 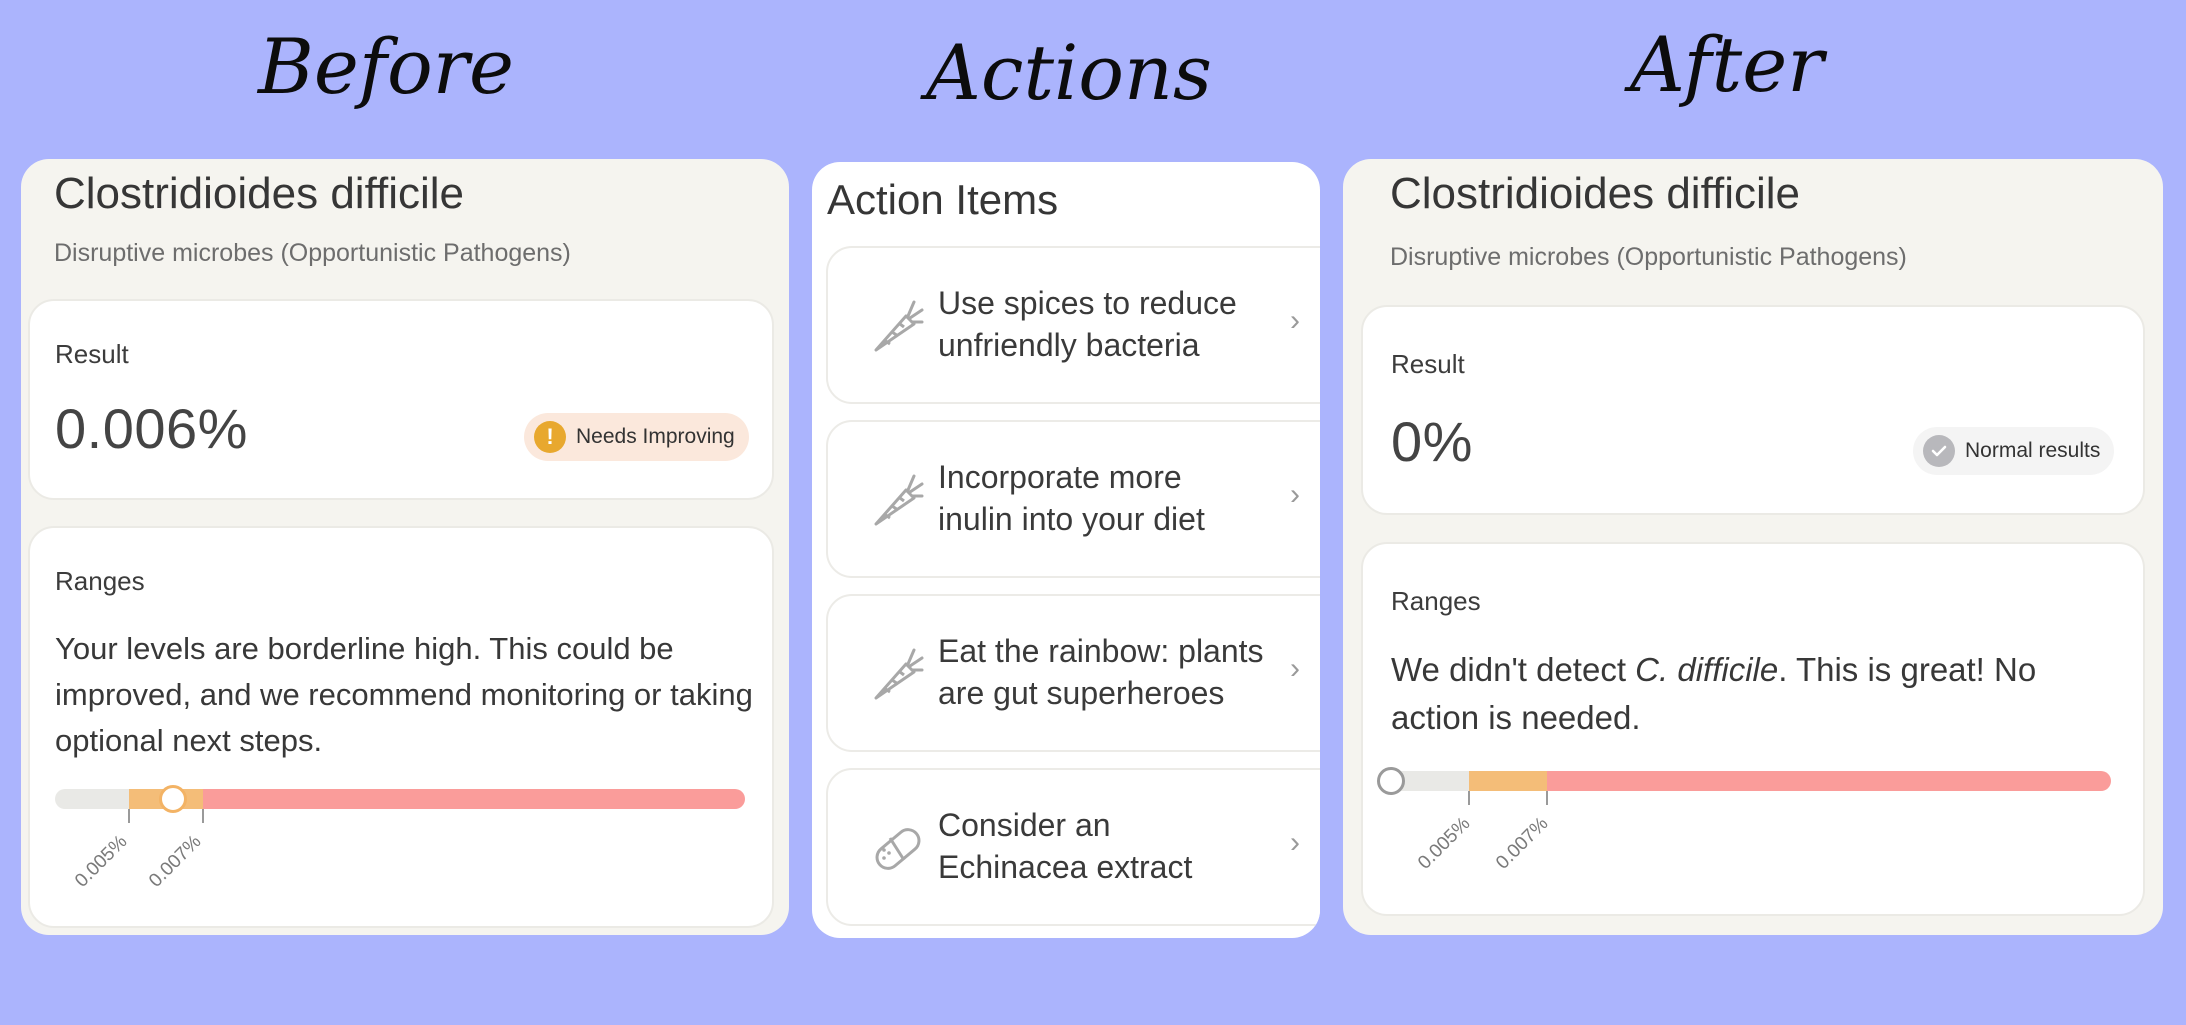 What do you see at coordinates (655, 436) in the screenshot?
I see `status-badge-label: Needs Improving` at bounding box center [655, 436].